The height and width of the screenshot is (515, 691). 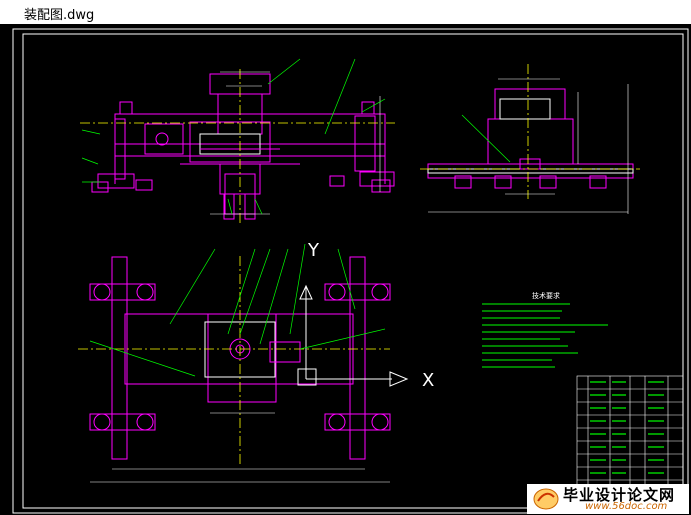 I want to click on x-axis-label: X, so click(x=428, y=380).